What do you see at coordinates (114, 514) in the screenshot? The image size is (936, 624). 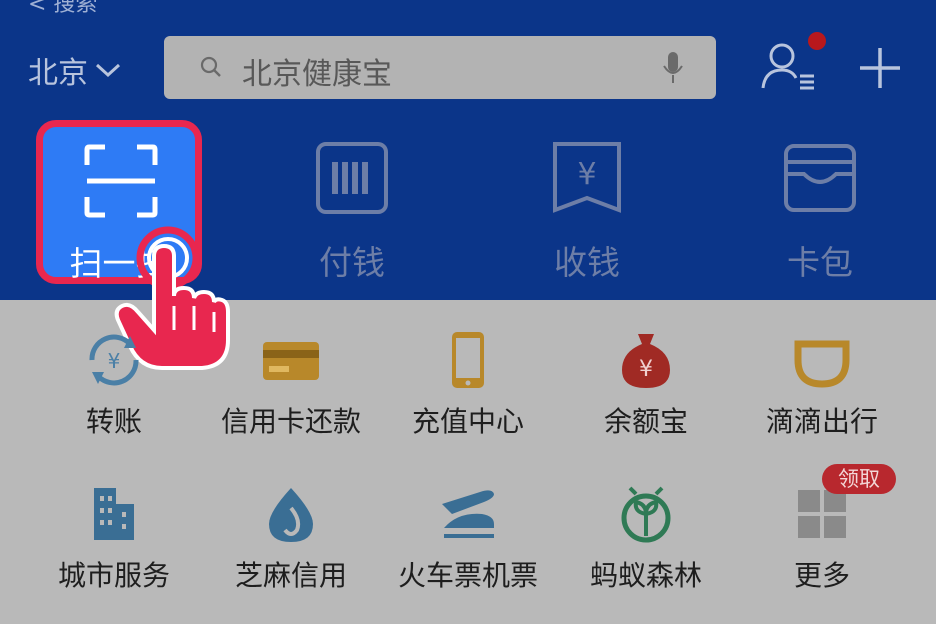 I see `city-building-icon` at bounding box center [114, 514].